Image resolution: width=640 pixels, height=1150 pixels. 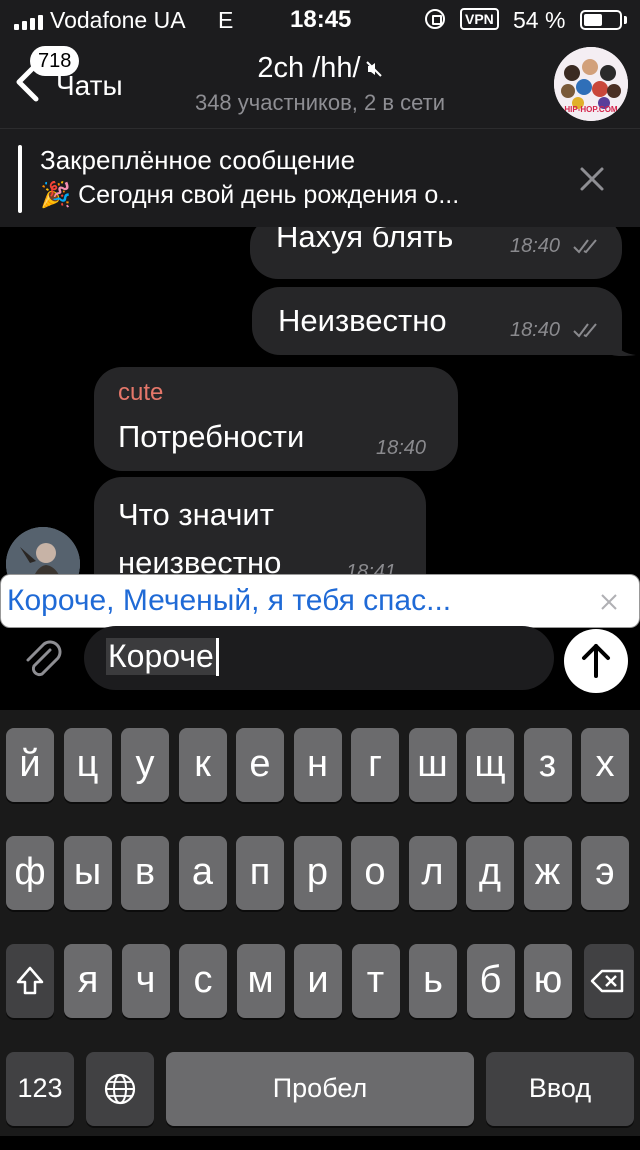 I want to click on globe-icon, so click(x=120, y=1089).